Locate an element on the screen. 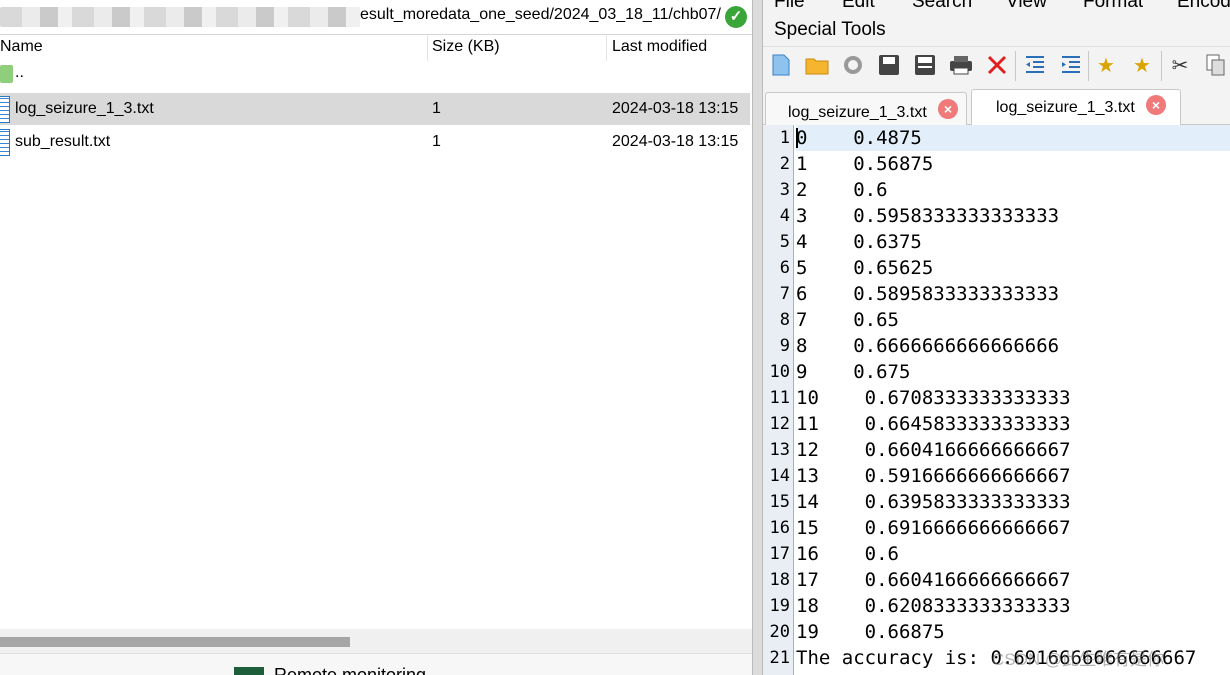 The height and width of the screenshot is (675, 1230). code-line: 9 0.675 is located at coordinates (1013, 372).